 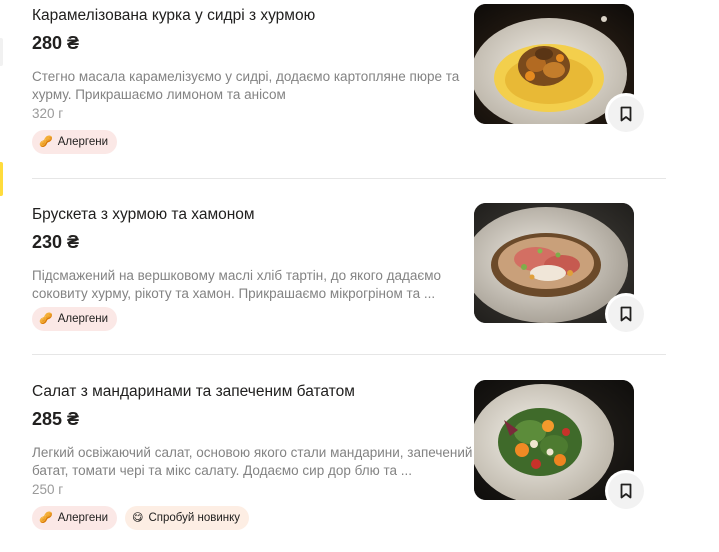 I want to click on item-title: Карамелізована курка у сидрі з хурмою, so click(x=174, y=15).